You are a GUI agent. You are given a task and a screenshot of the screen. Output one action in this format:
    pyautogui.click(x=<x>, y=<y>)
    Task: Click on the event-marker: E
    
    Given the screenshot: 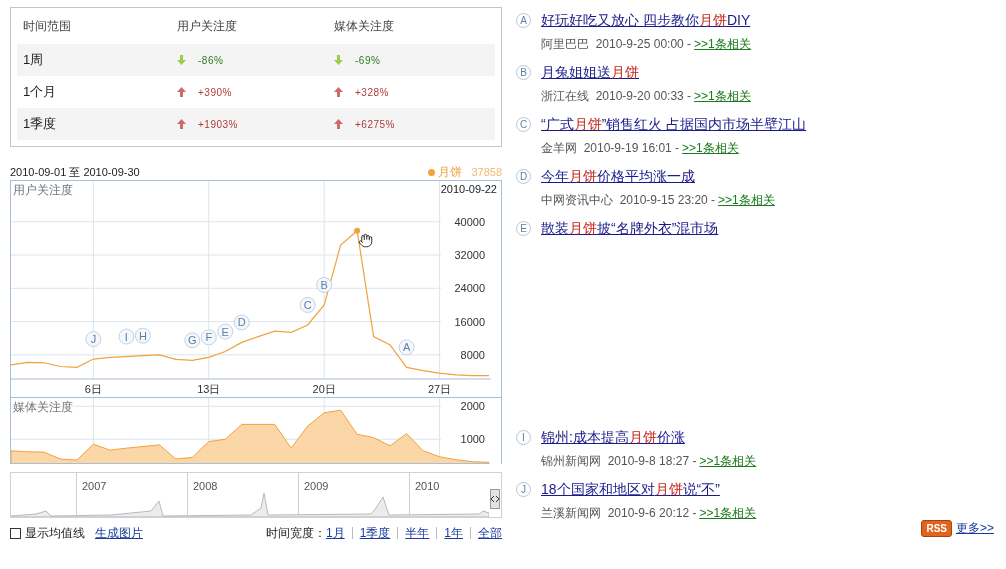 What is the action you would take?
    pyautogui.click(x=225, y=331)
    